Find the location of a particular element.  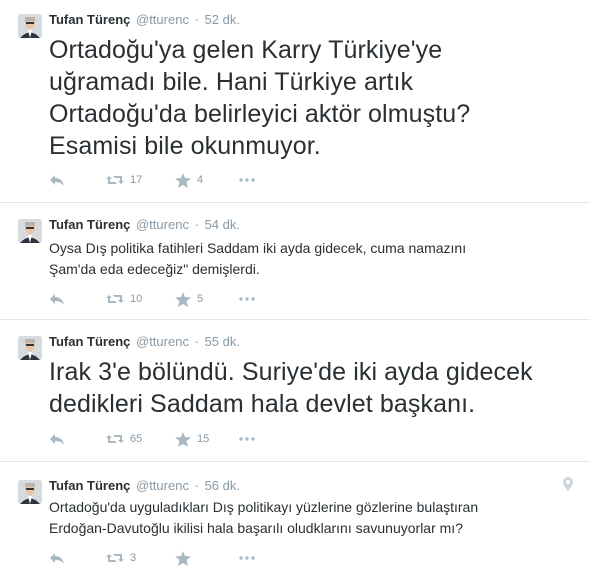

tweet-text-line: Şam'da eda edeceğiz" demişlerdi. is located at coordinates (154, 269).